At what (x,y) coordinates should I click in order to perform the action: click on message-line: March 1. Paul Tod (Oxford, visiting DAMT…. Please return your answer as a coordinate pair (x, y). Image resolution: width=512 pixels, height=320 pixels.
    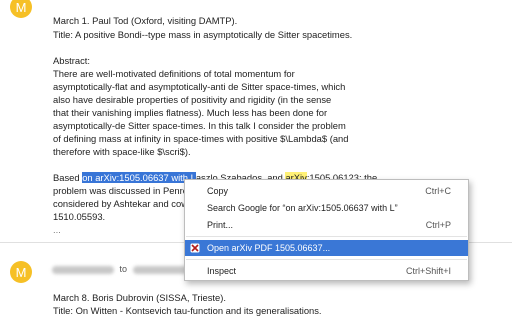
    Looking at the image, I should click on (145, 20).